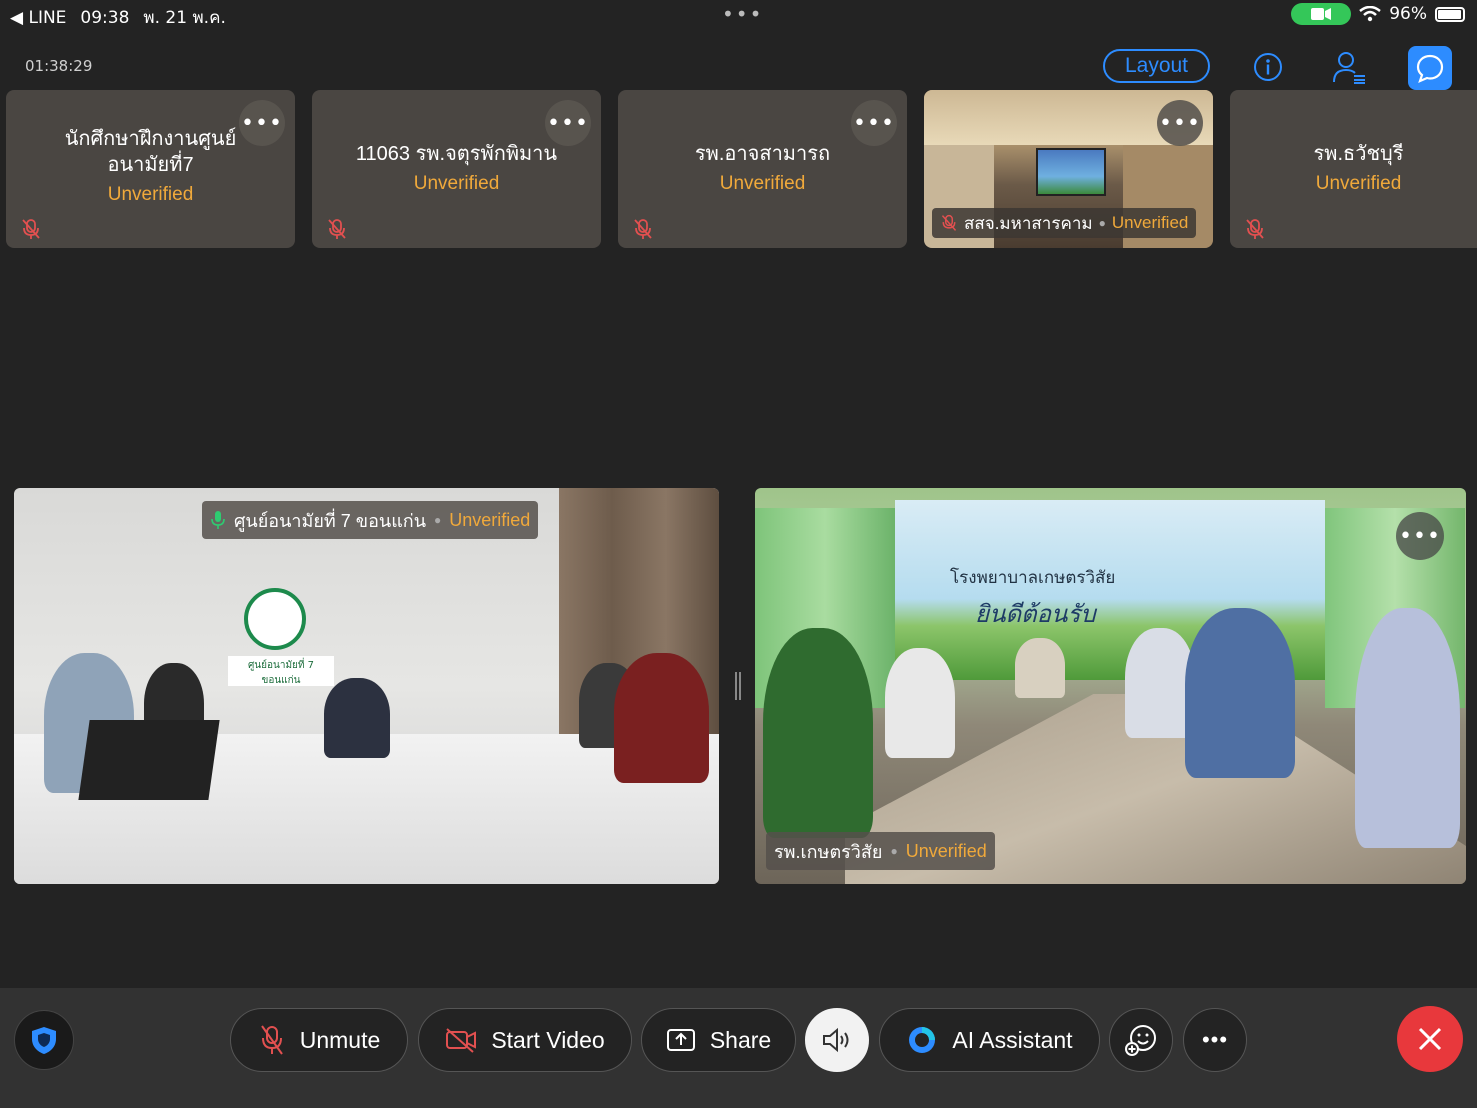 The height and width of the screenshot is (1108, 1477). I want to click on info-icon, so click(1268, 67).